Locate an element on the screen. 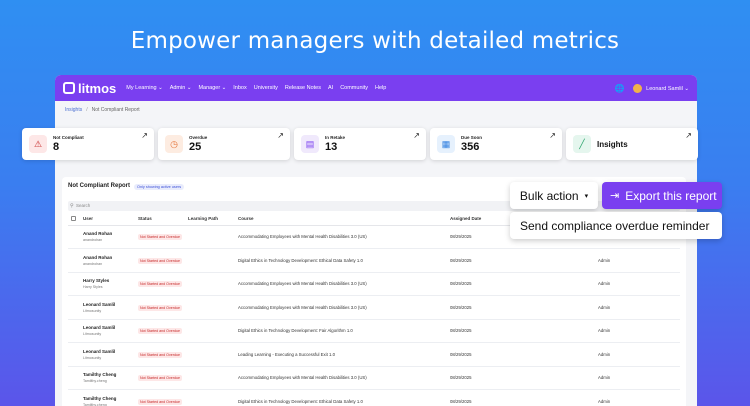  metric-card: ◷ Overdue 25 ↗ is located at coordinates (224, 144).